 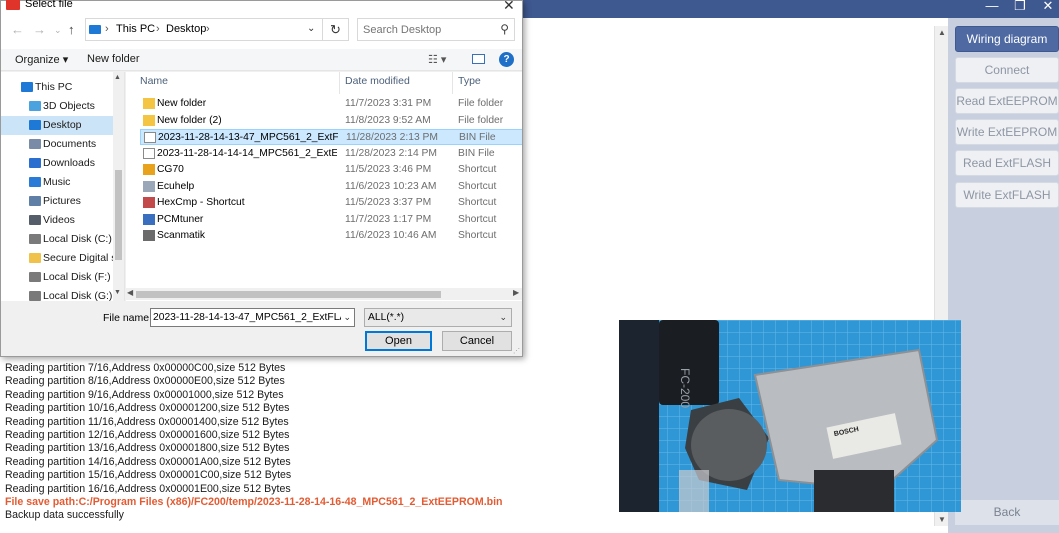 What do you see at coordinates (331, 170) in the screenshot?
I see `file-row: CG70 11/5/2023 3:46 PM Shortcut` at bounding box center [331, 170].